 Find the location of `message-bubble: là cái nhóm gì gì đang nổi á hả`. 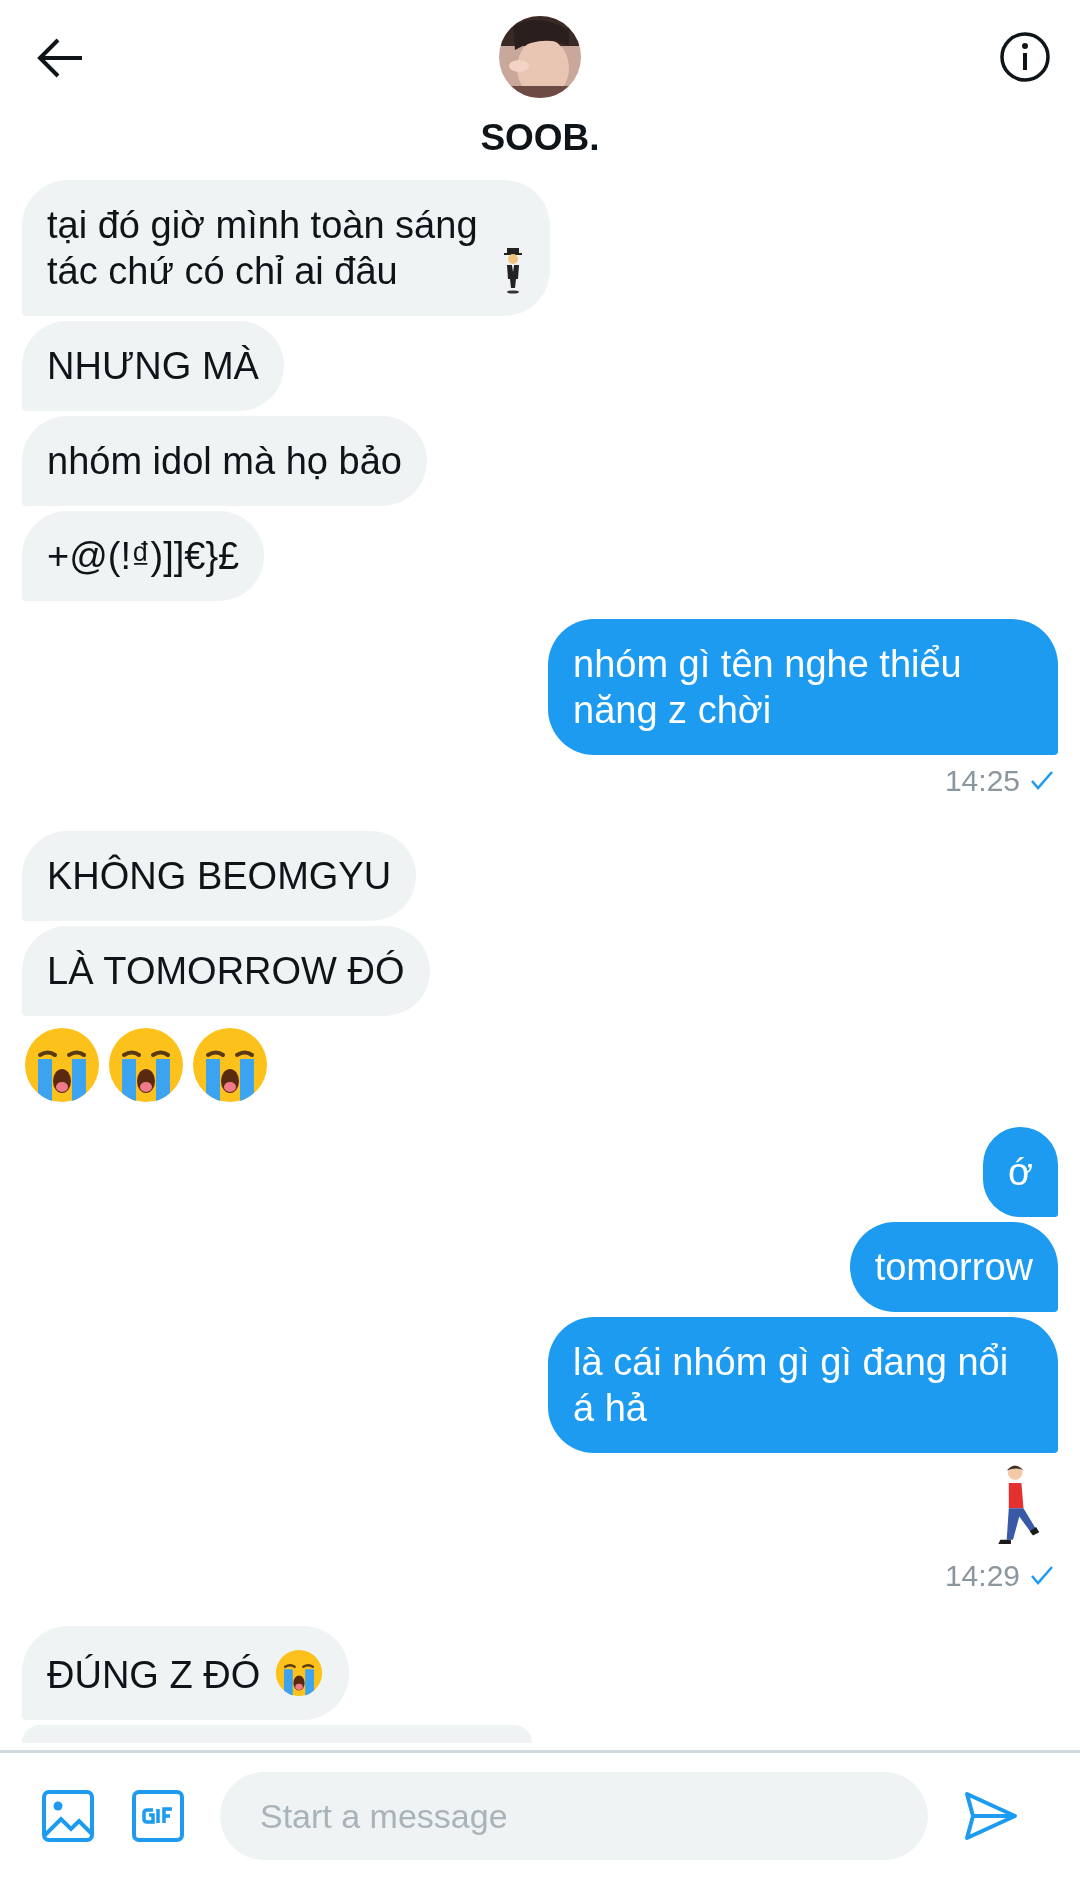

message-bubble: là cái nhóm gì gì đang nổi á hả is located at coordinates (803, 1385).